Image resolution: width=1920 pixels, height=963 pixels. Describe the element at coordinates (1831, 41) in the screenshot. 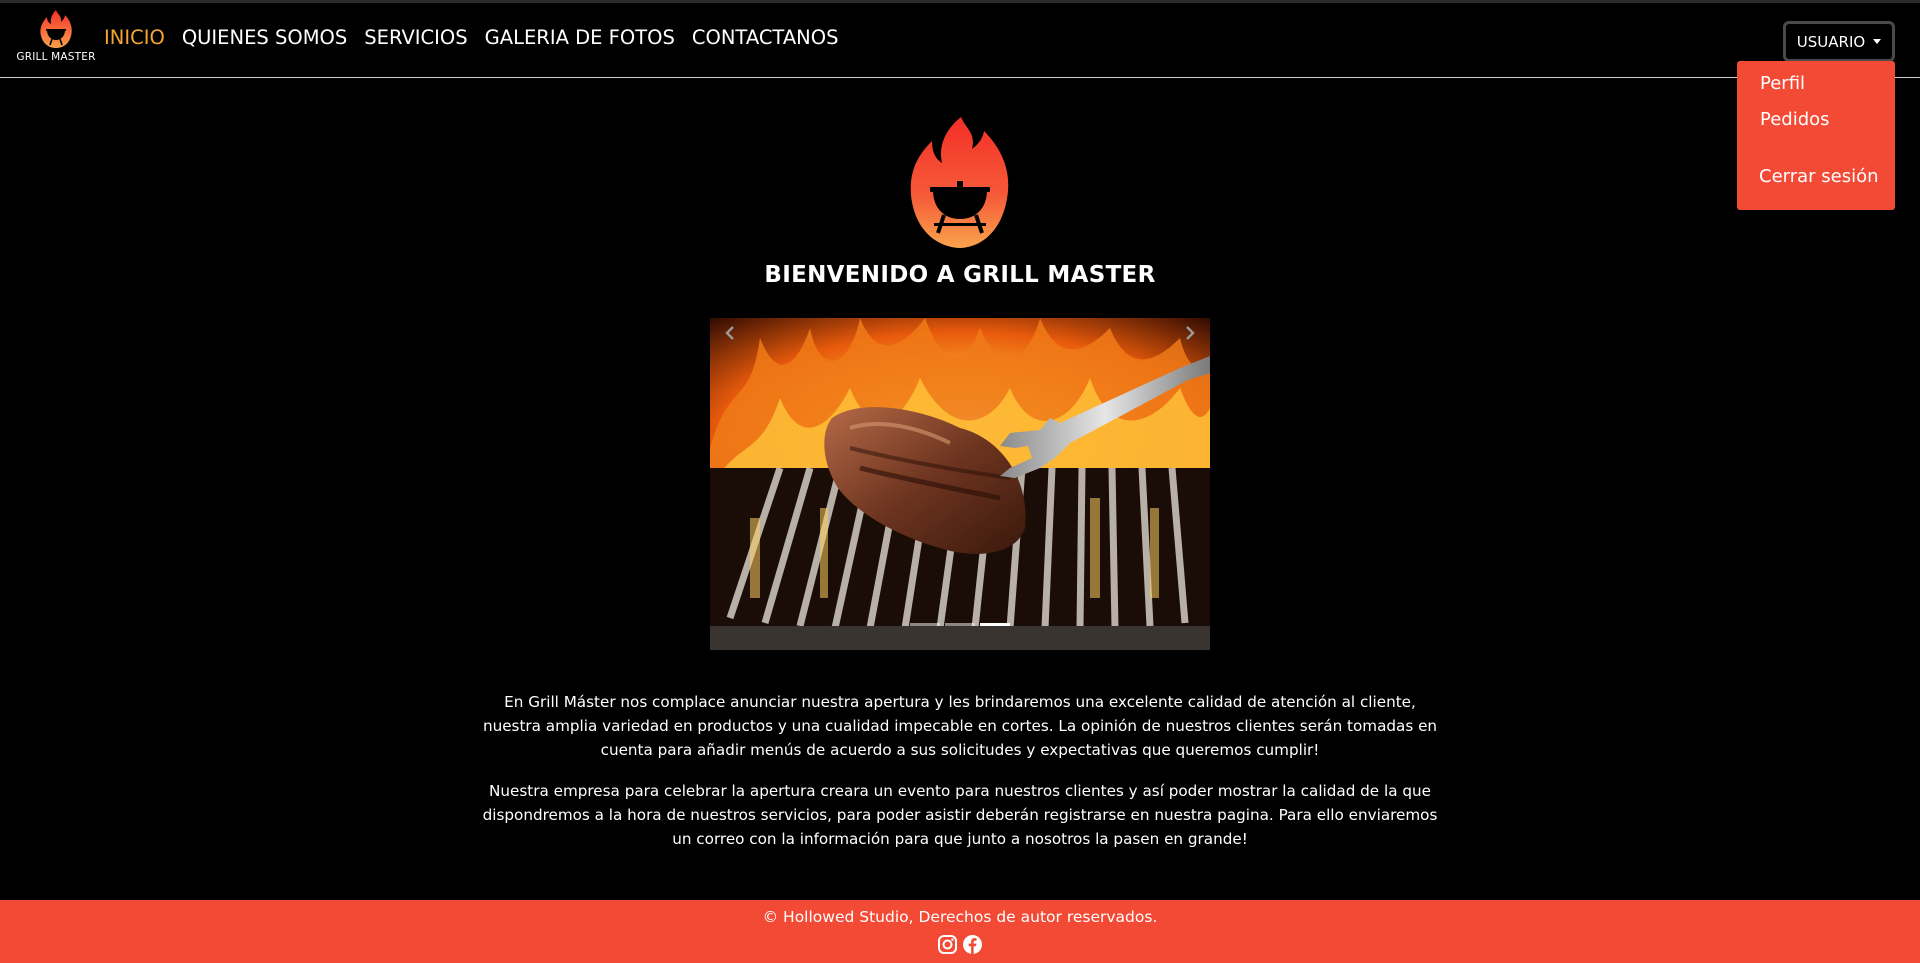

I see `user-dropdown-label: USUARIO` at that location.